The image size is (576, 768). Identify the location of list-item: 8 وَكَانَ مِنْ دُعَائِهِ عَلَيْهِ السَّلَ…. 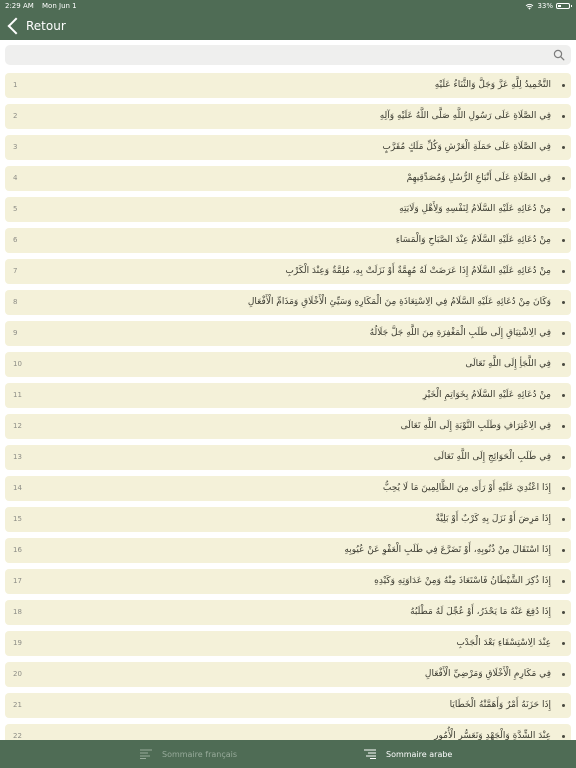
(288, 302).